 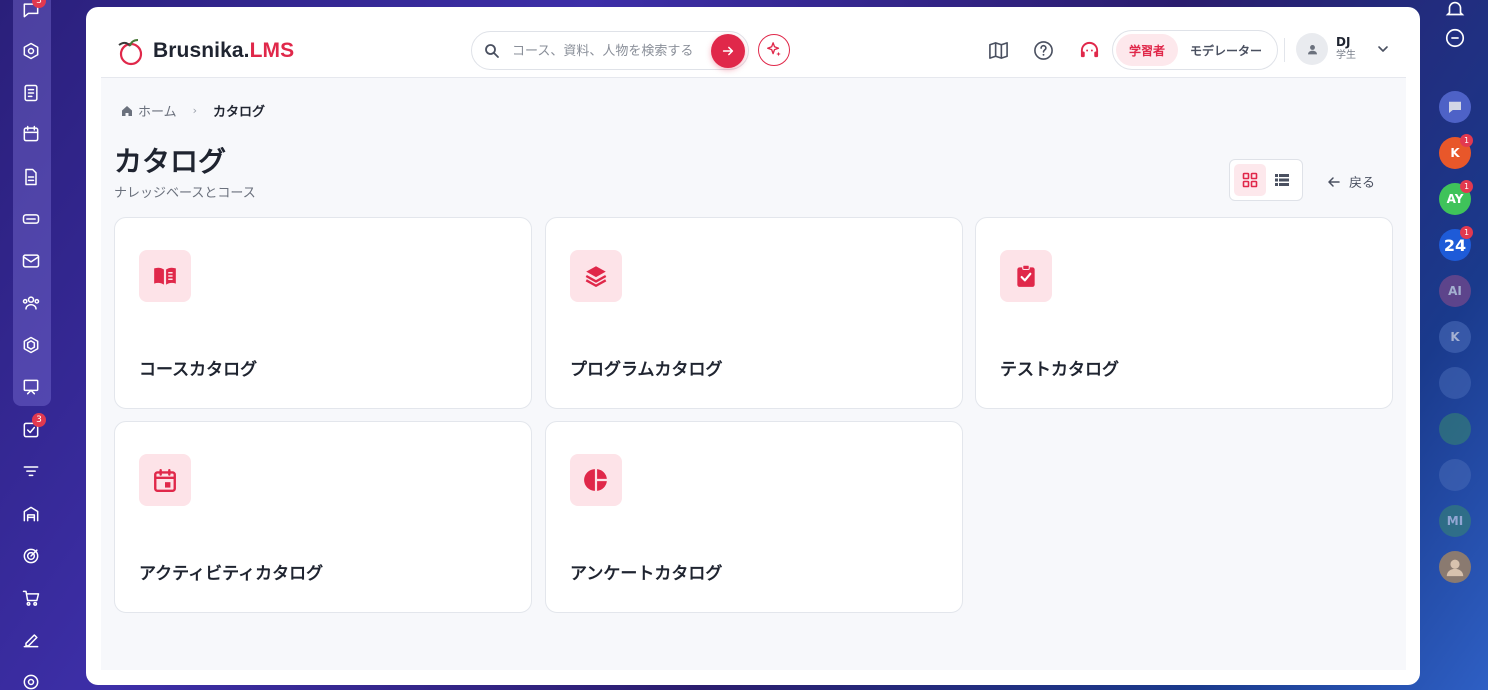 I want to click on page-subtitle: ナレッジベースとコース, so click(x=185, y=193).